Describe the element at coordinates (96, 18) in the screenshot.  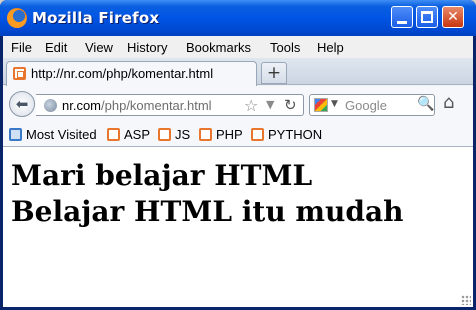
I see `window-title: Mozilla Firefox` at that location.